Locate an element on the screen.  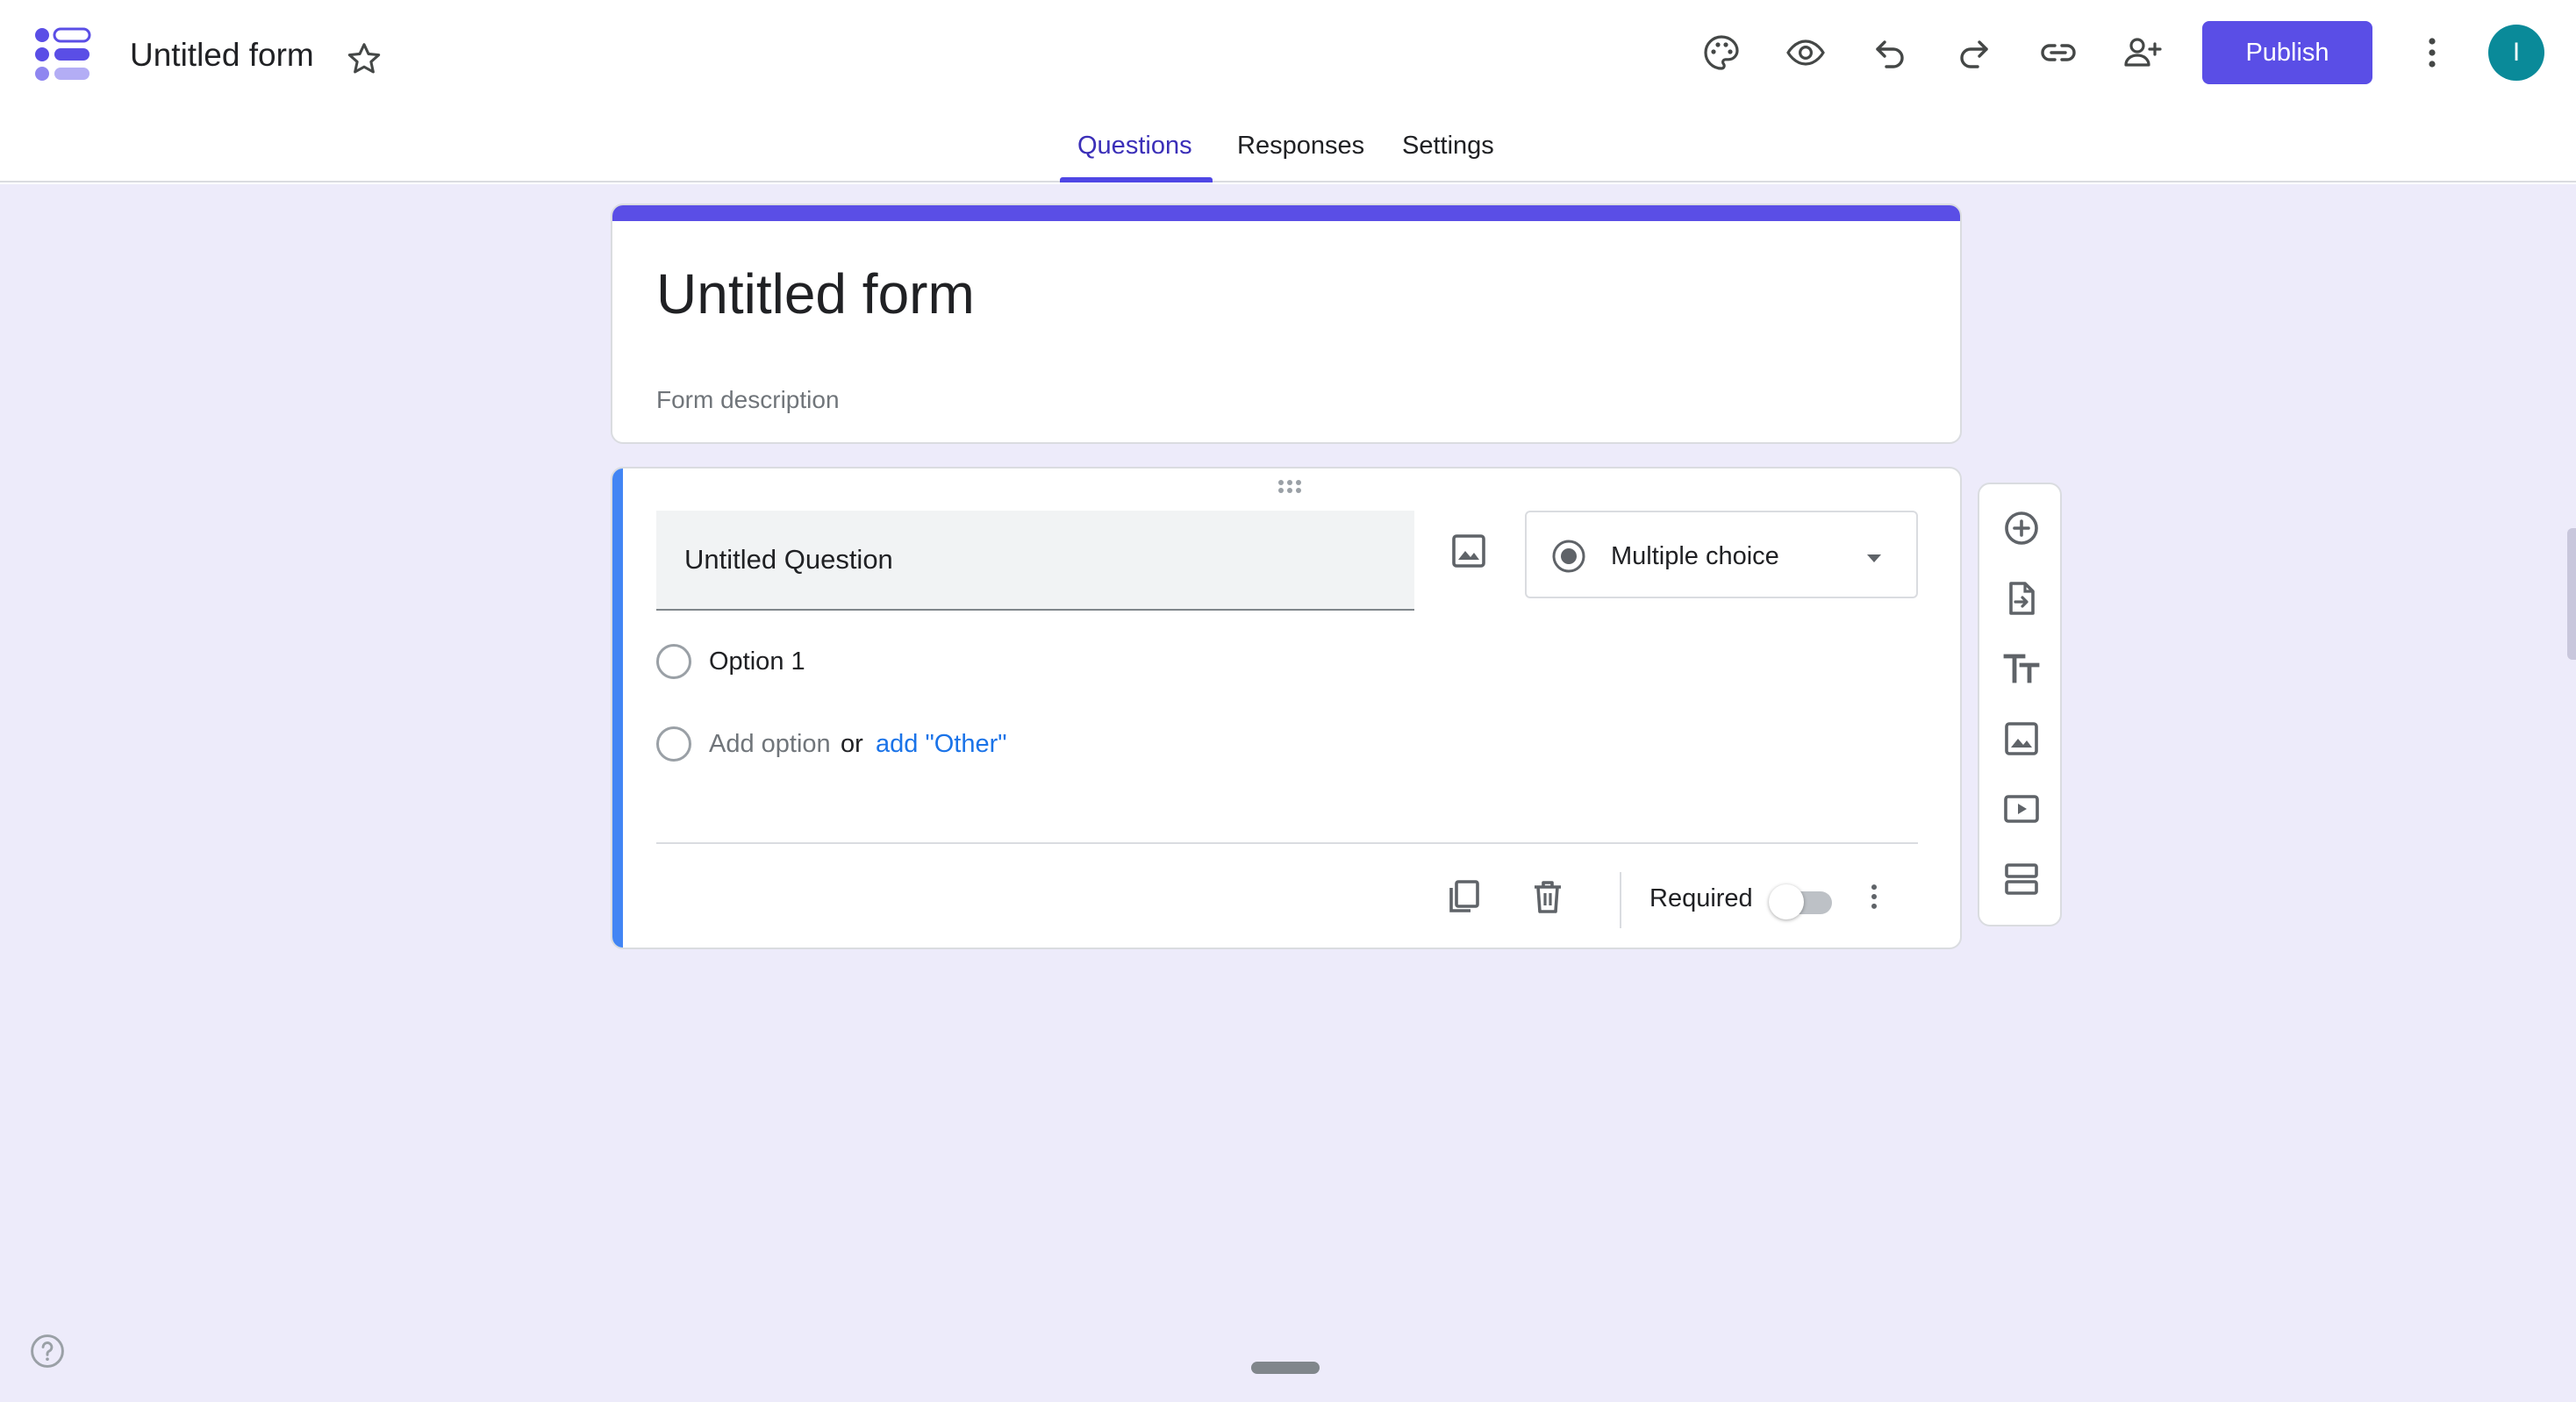
form-description-field: Form description is located at coordinates (748, 400).